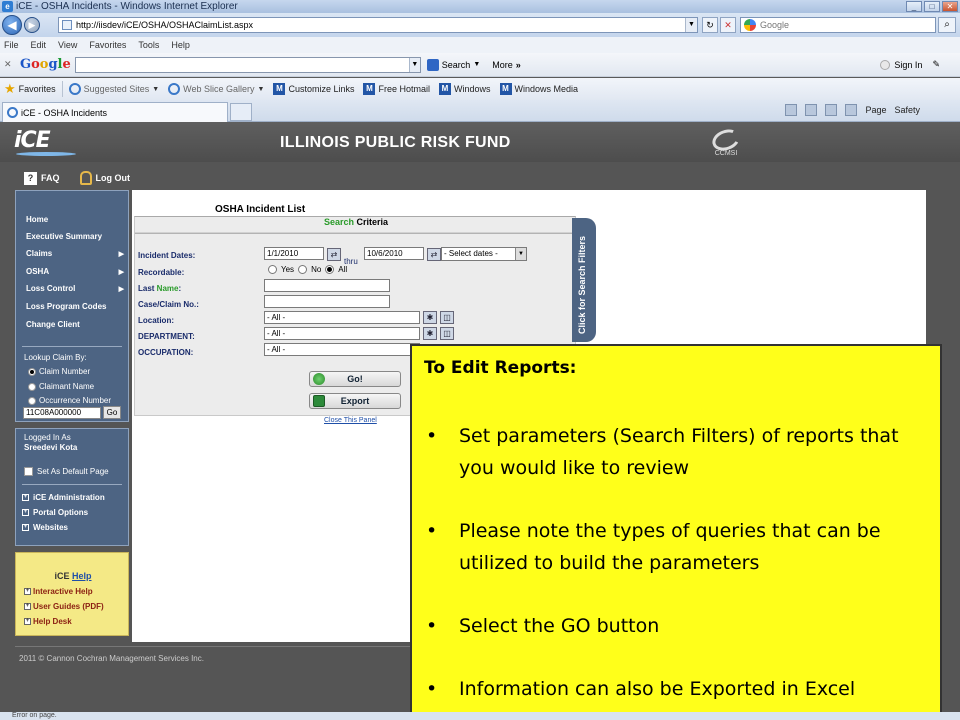 This screenshot has width=960, height=720. Describe the element at coordinates (45, 527) in the screenshot. I see `link-websites: + Websites` at that location.